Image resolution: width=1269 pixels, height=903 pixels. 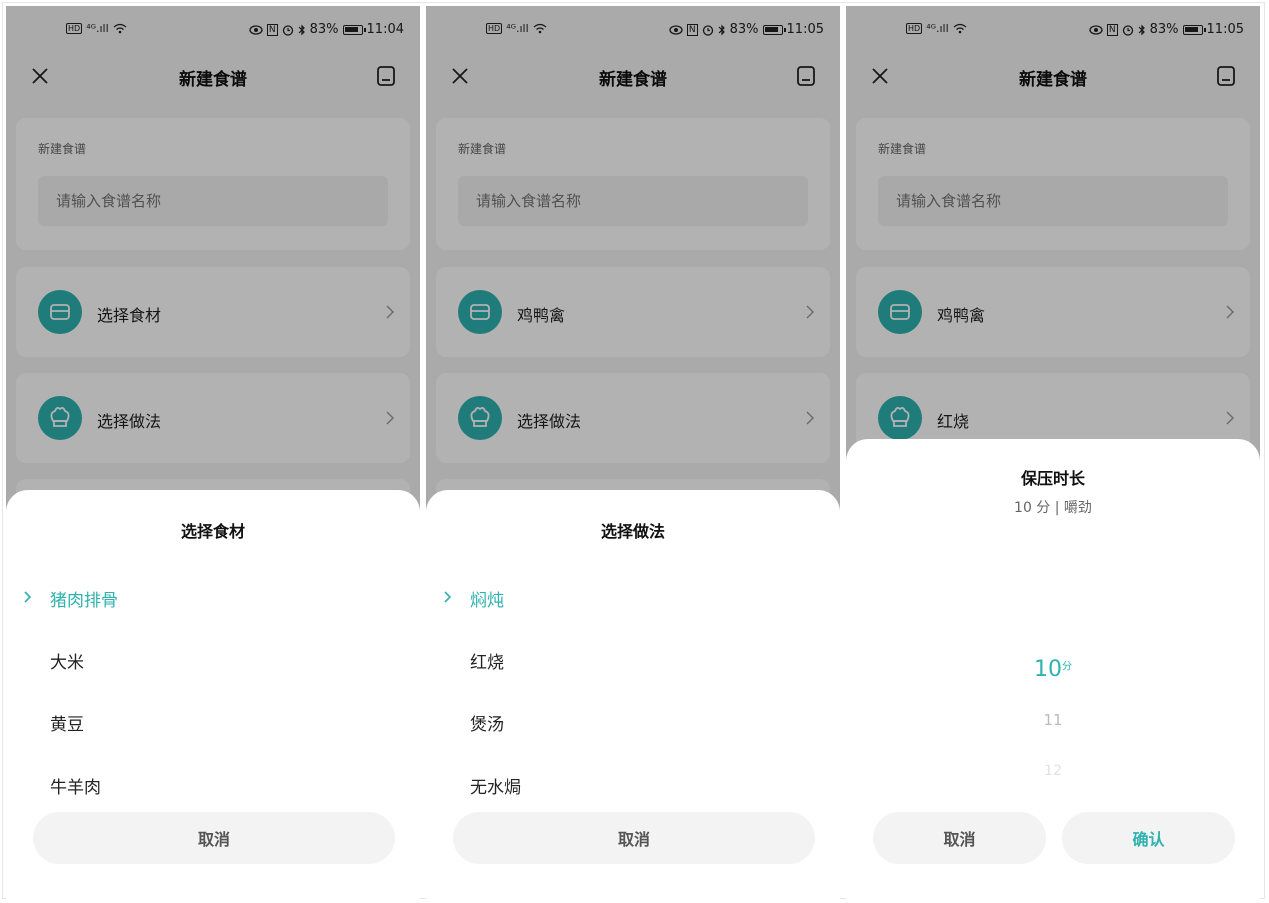 I want to click on picker-selected-value: 10, so click(x=1048, y=669).